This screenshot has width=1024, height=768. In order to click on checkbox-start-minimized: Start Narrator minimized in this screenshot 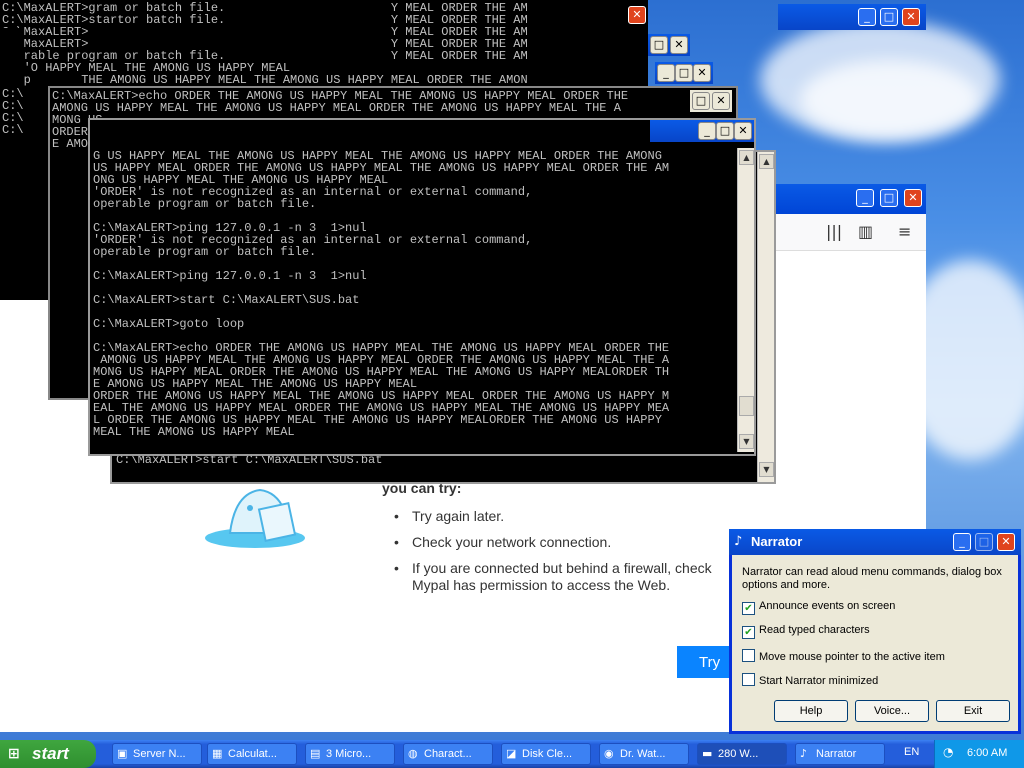, I will do `click(810, 680)`.